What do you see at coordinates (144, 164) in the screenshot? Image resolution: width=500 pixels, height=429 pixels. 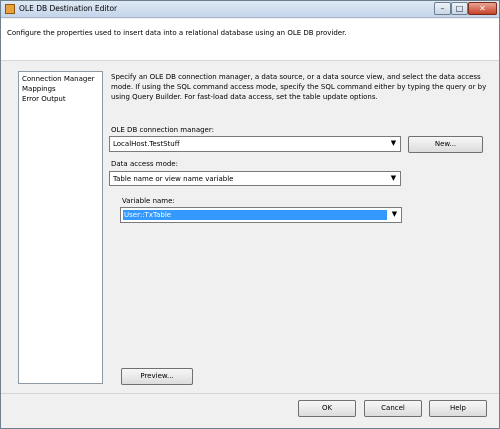 I see `data-access-mode-label: Data access mode:` at bounding box center [144, 164].